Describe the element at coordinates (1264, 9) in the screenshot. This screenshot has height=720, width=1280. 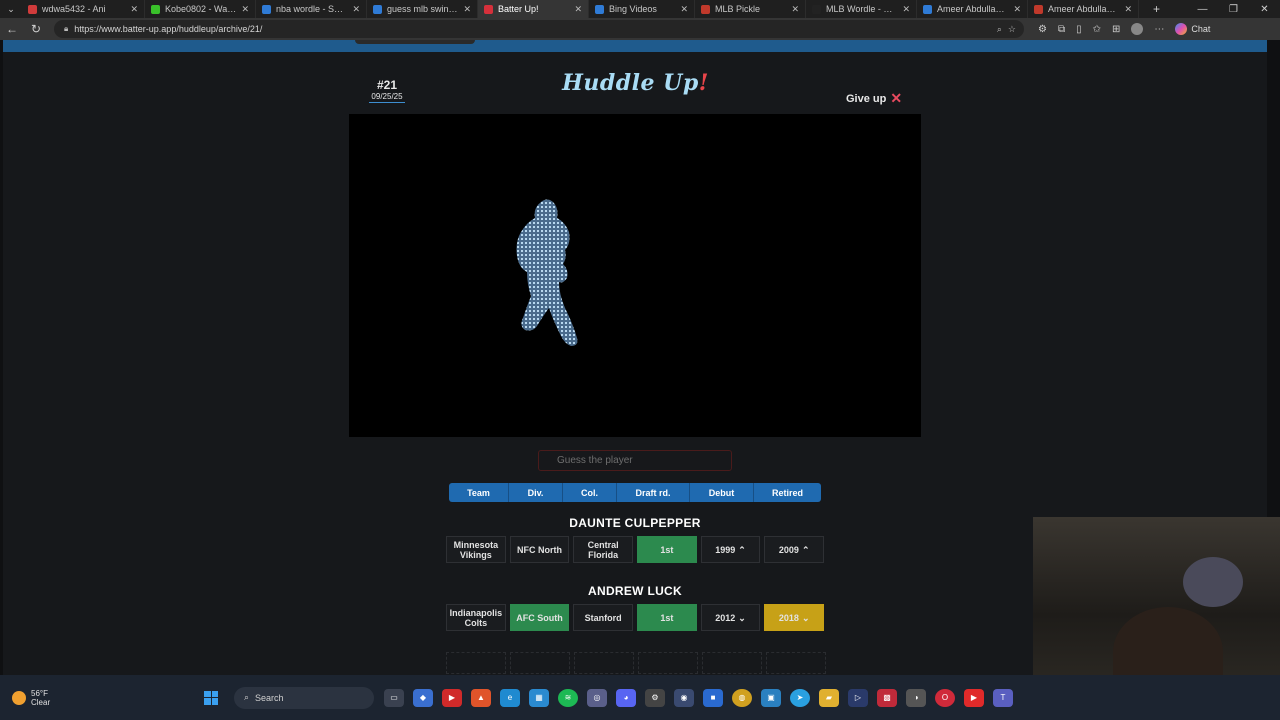
I see `close-window-icon: ✕` at that location.